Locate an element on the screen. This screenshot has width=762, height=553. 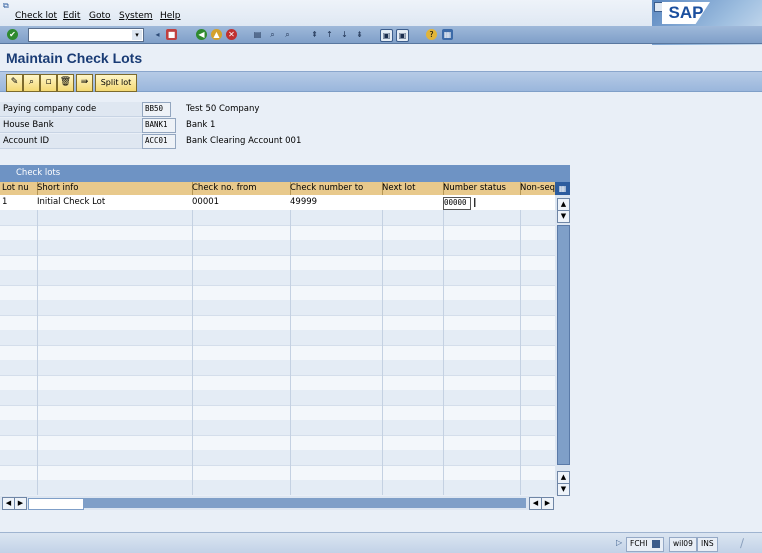
table-settings-icon: ▦ is located at coordinates (562, 188).